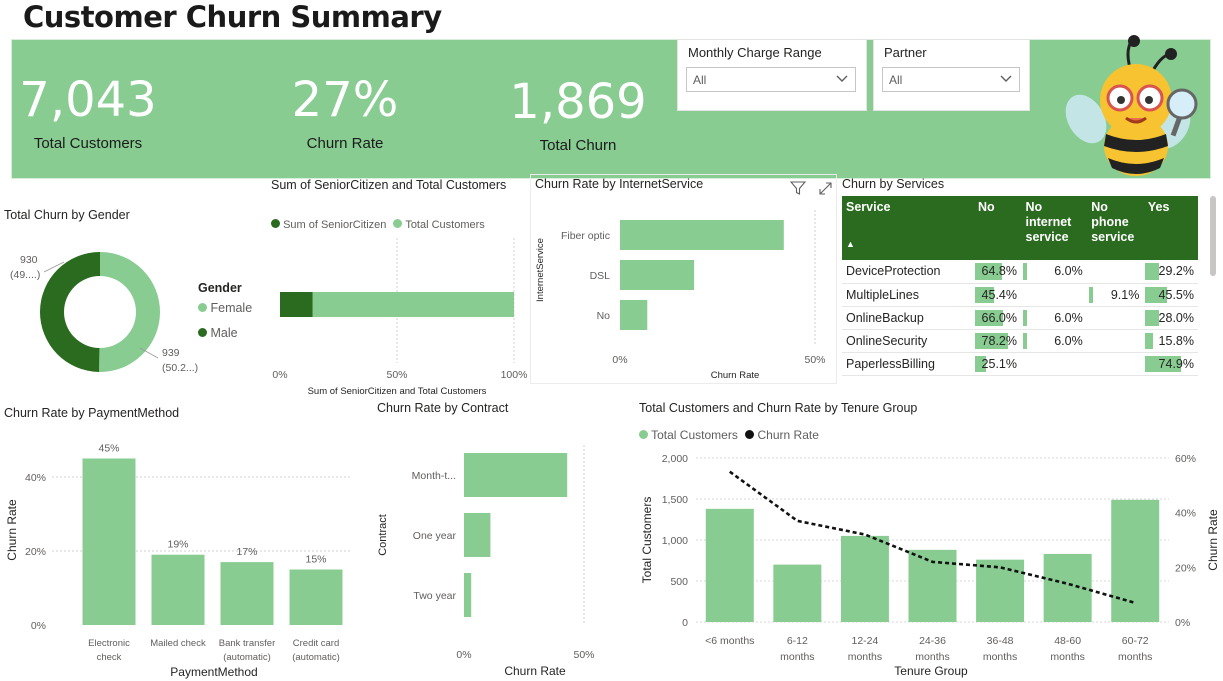 This screenshot has width=1223, height=681. Describe the element at coordinates (1115, 228) in the screenshot. I see `column-header-no-phone: No phone service` at that location.